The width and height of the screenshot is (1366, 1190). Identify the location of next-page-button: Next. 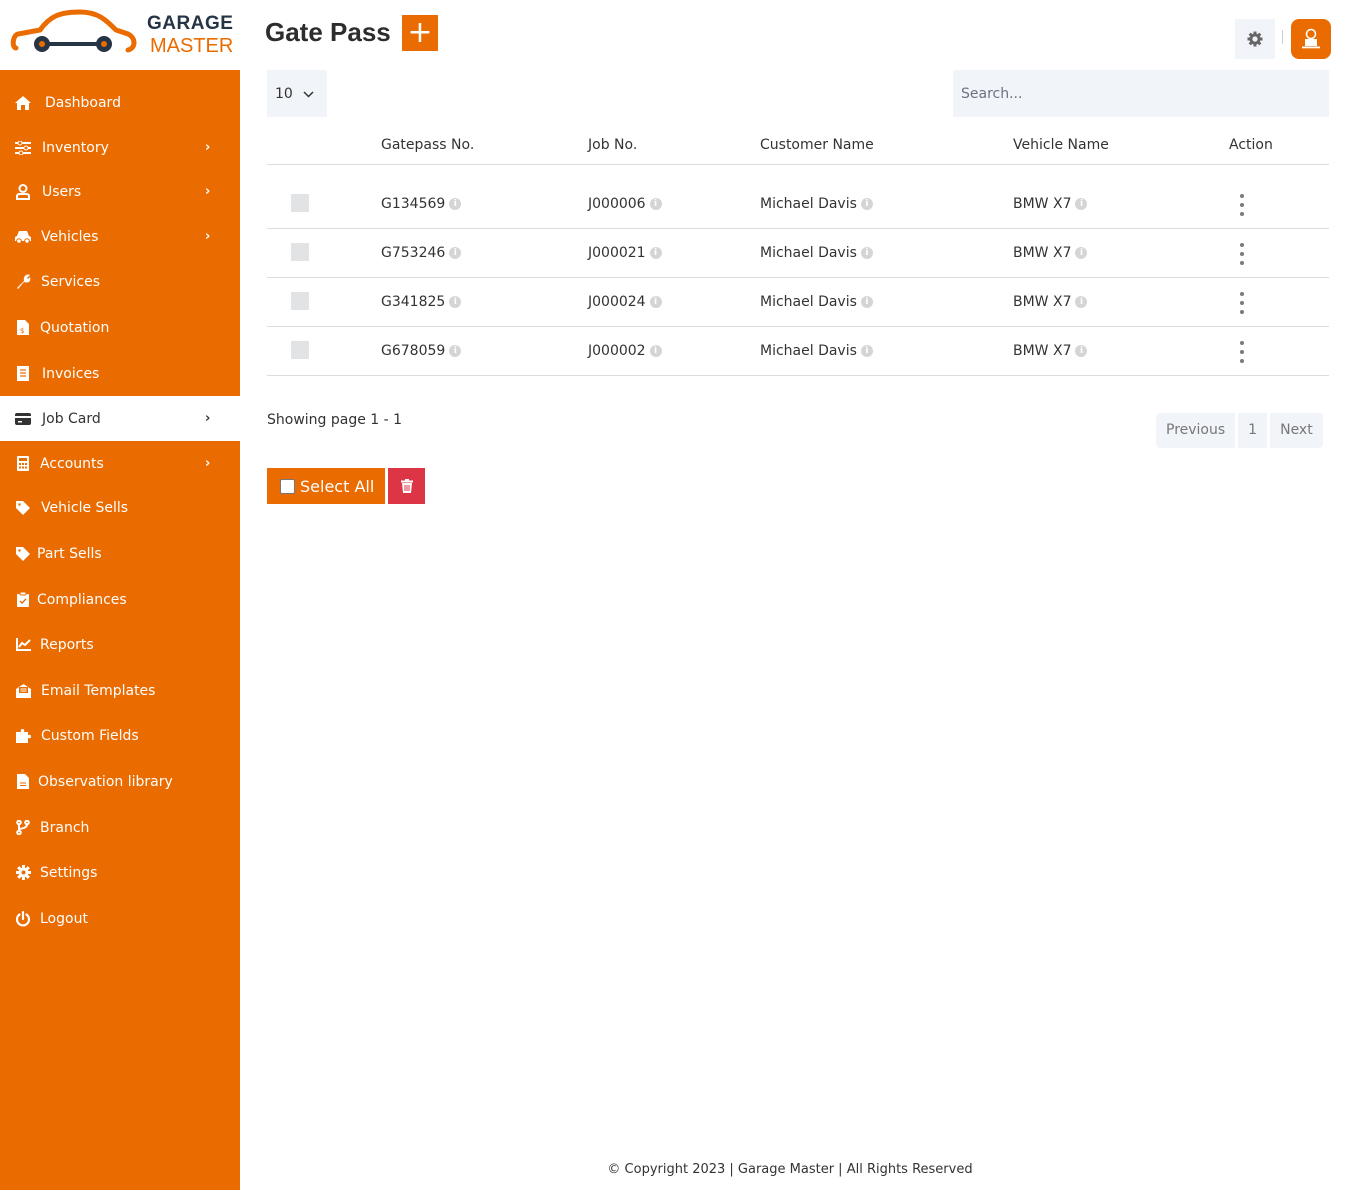
(1296, 430).